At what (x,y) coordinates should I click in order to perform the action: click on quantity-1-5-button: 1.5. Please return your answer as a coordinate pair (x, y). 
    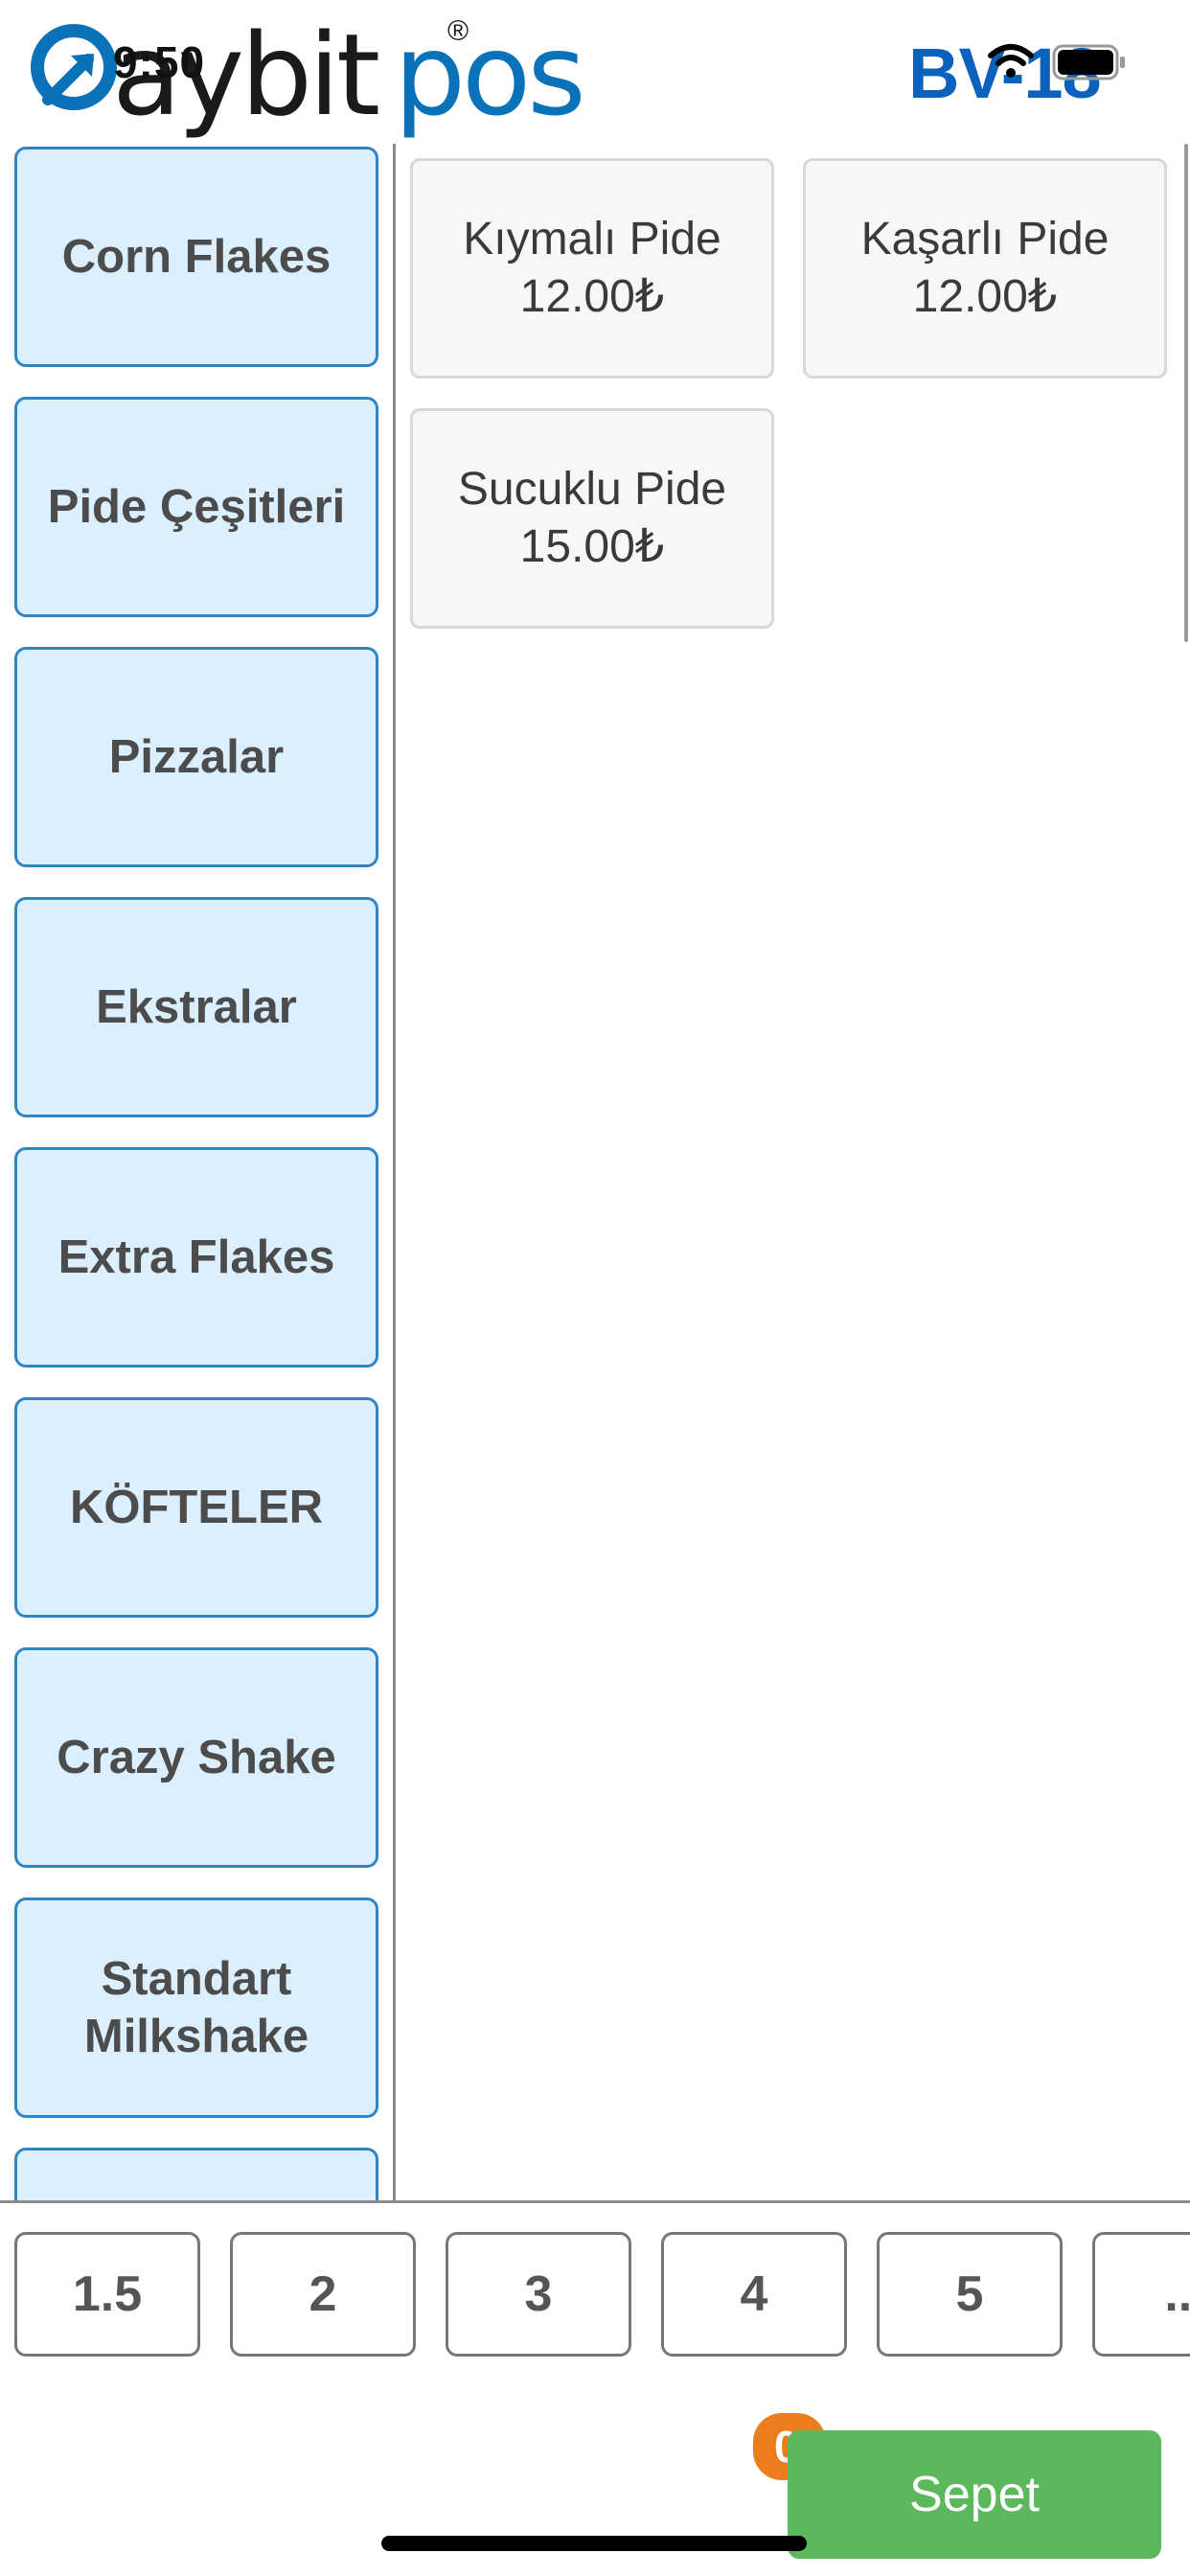
    Looking at the image, I should click on (107, 2294).